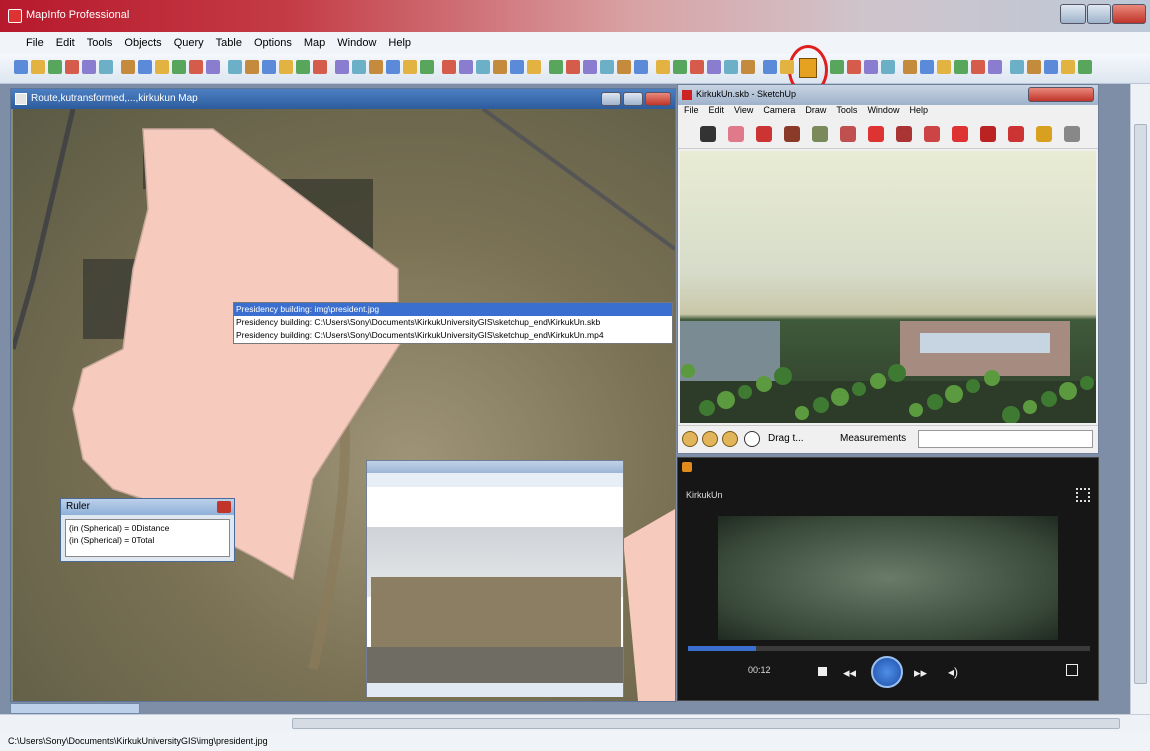 The width and height of the screenshot is (1150, 751). Describe the element at coordinates (229, 43) in the screenshot. I see `menu-table: Table` at that location.